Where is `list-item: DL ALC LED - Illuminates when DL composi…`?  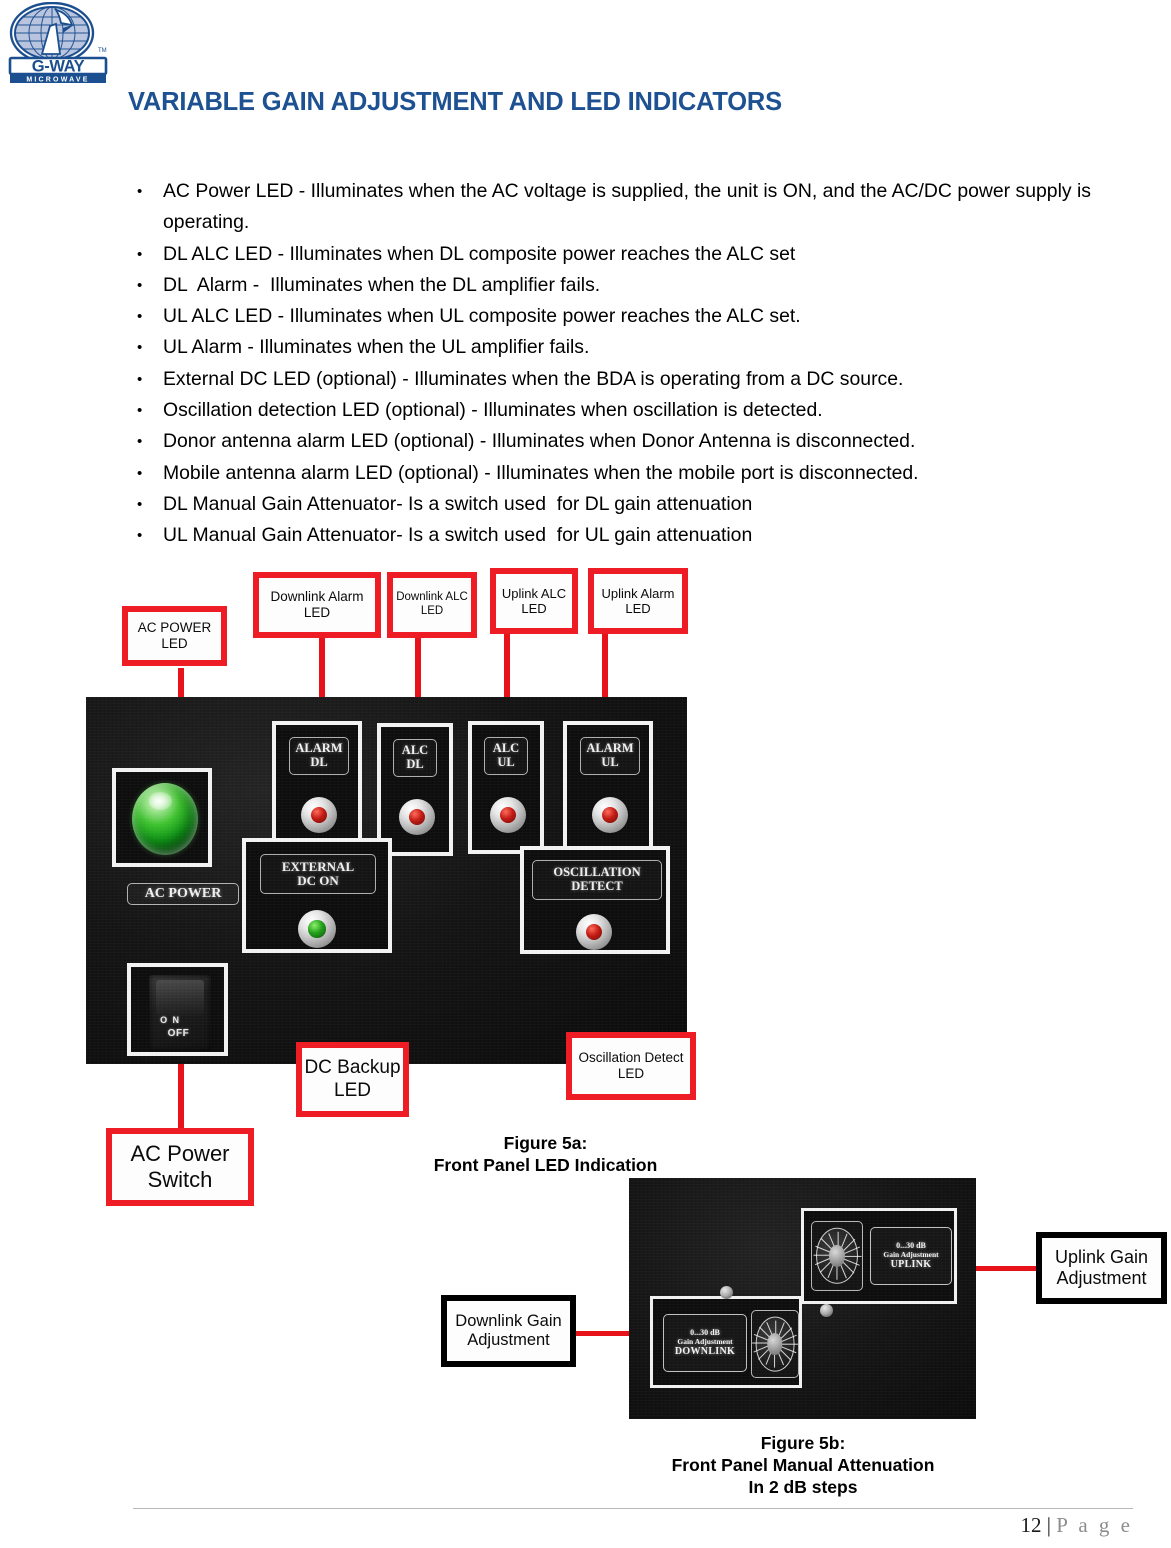
list-item: DL ALC LED - Illuminates when DL composi… is located at coordinates (613, 255).